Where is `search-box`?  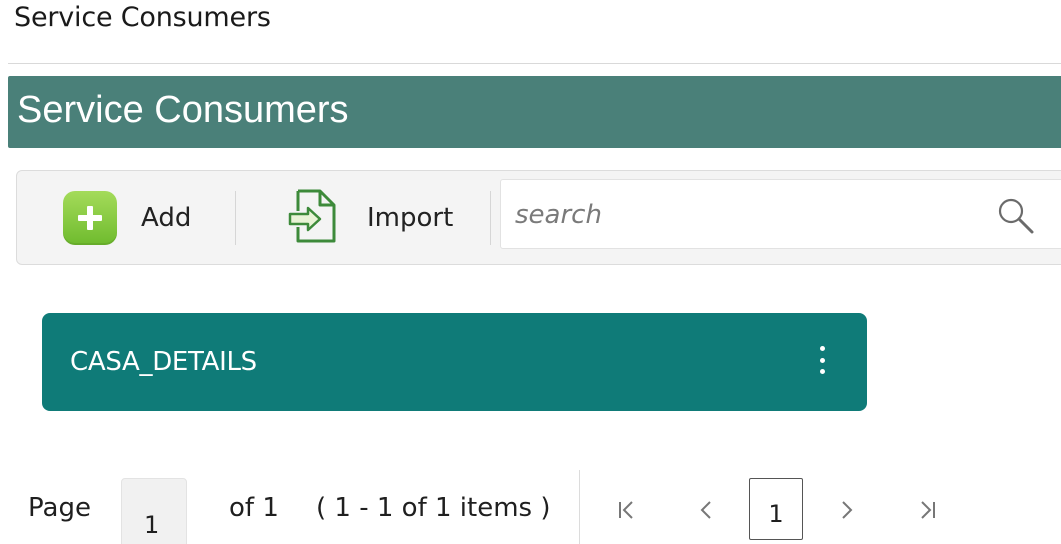 search-box is located at coordinates (780, 214).